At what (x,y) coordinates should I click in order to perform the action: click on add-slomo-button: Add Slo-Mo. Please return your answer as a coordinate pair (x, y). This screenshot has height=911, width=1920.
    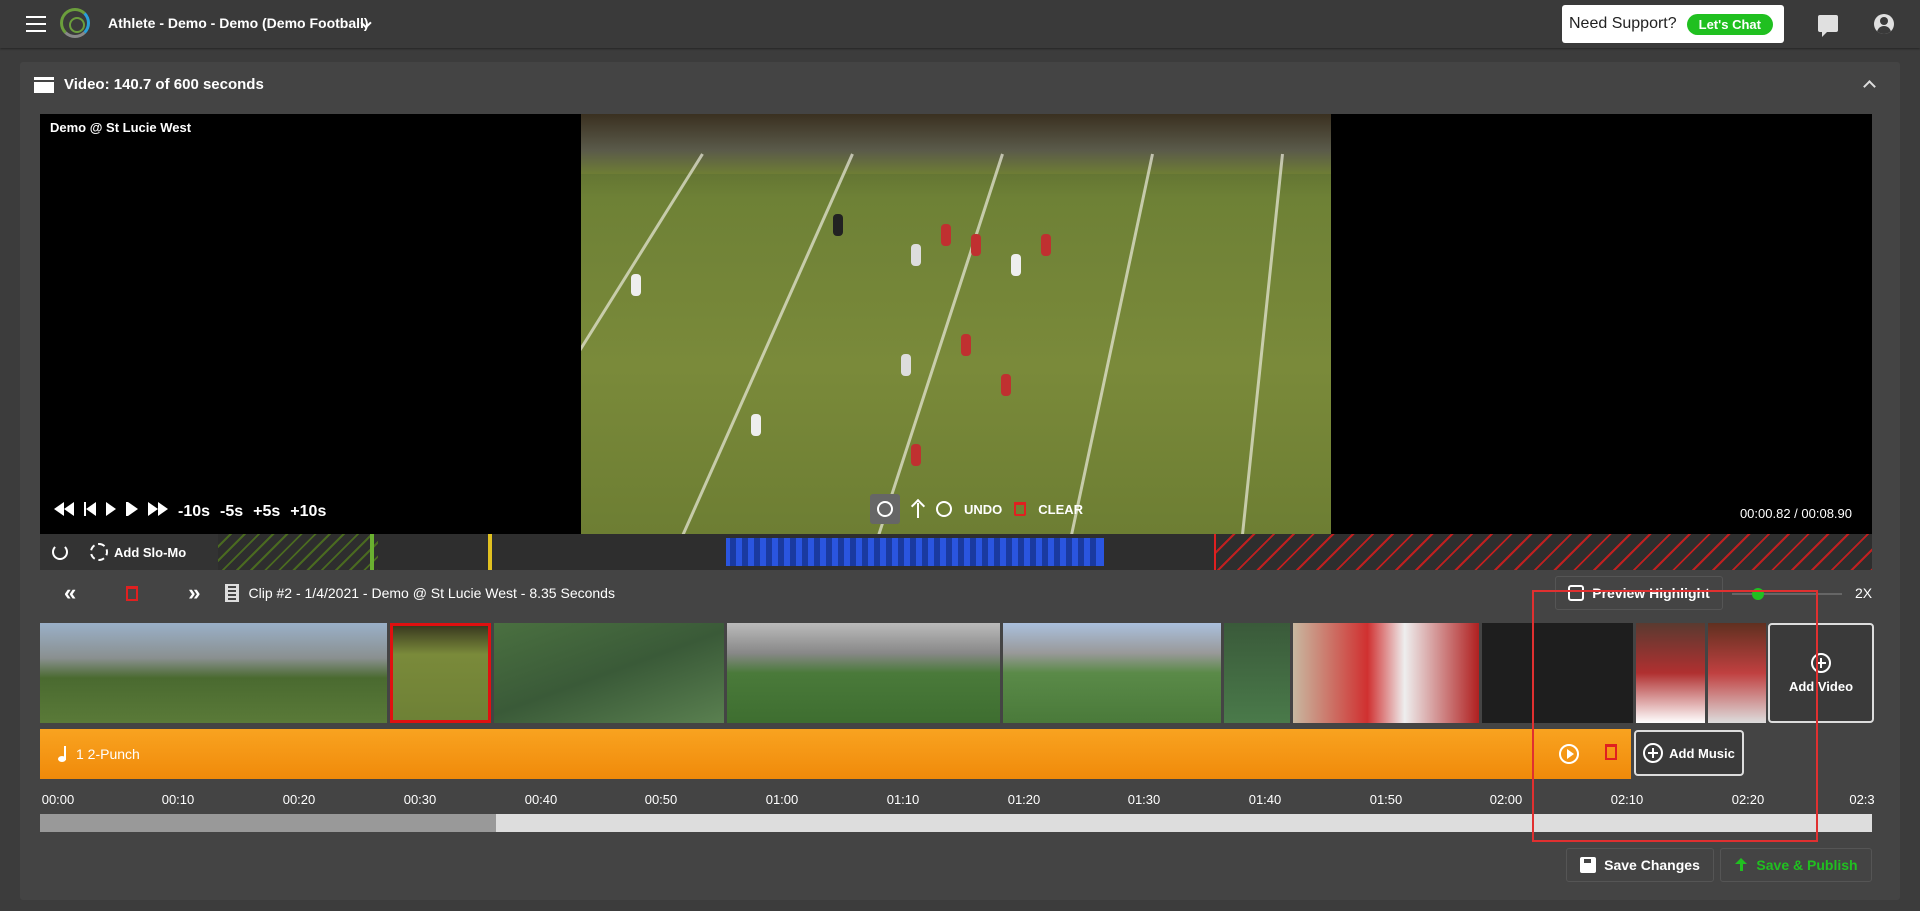
    Looking at the image, I should click on (150, 552).